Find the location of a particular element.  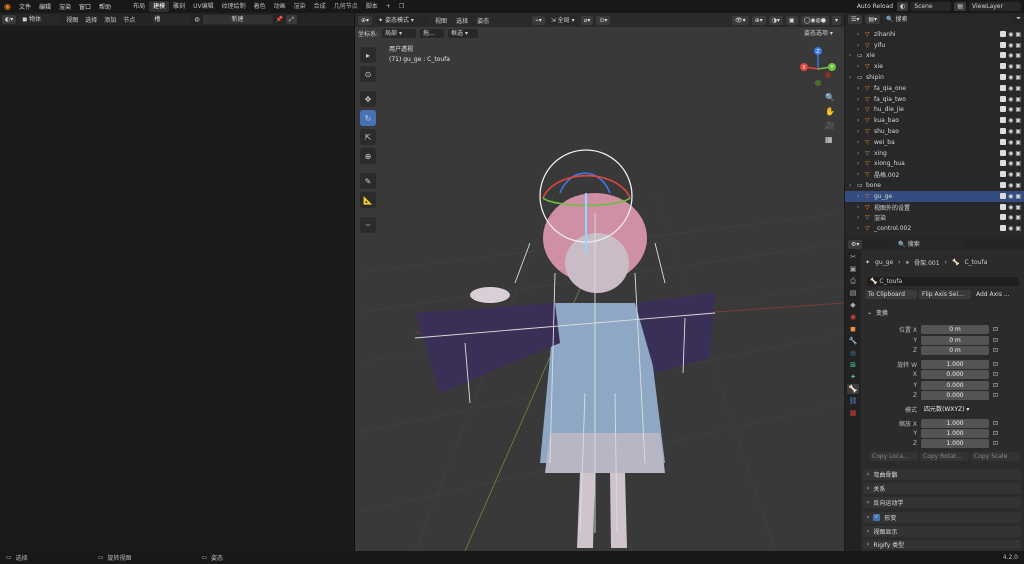

filter-icon: ⏷ is located at coordinates (1018, 19).